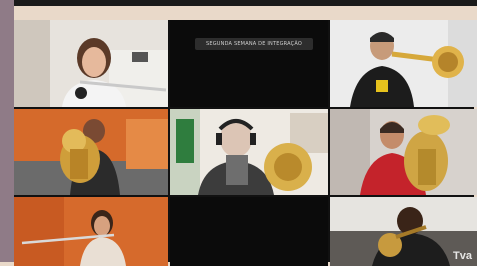 The height and width of the screenshot is (266, 477). I want to click on tile-brass-player: Tva, so click(403, 231).